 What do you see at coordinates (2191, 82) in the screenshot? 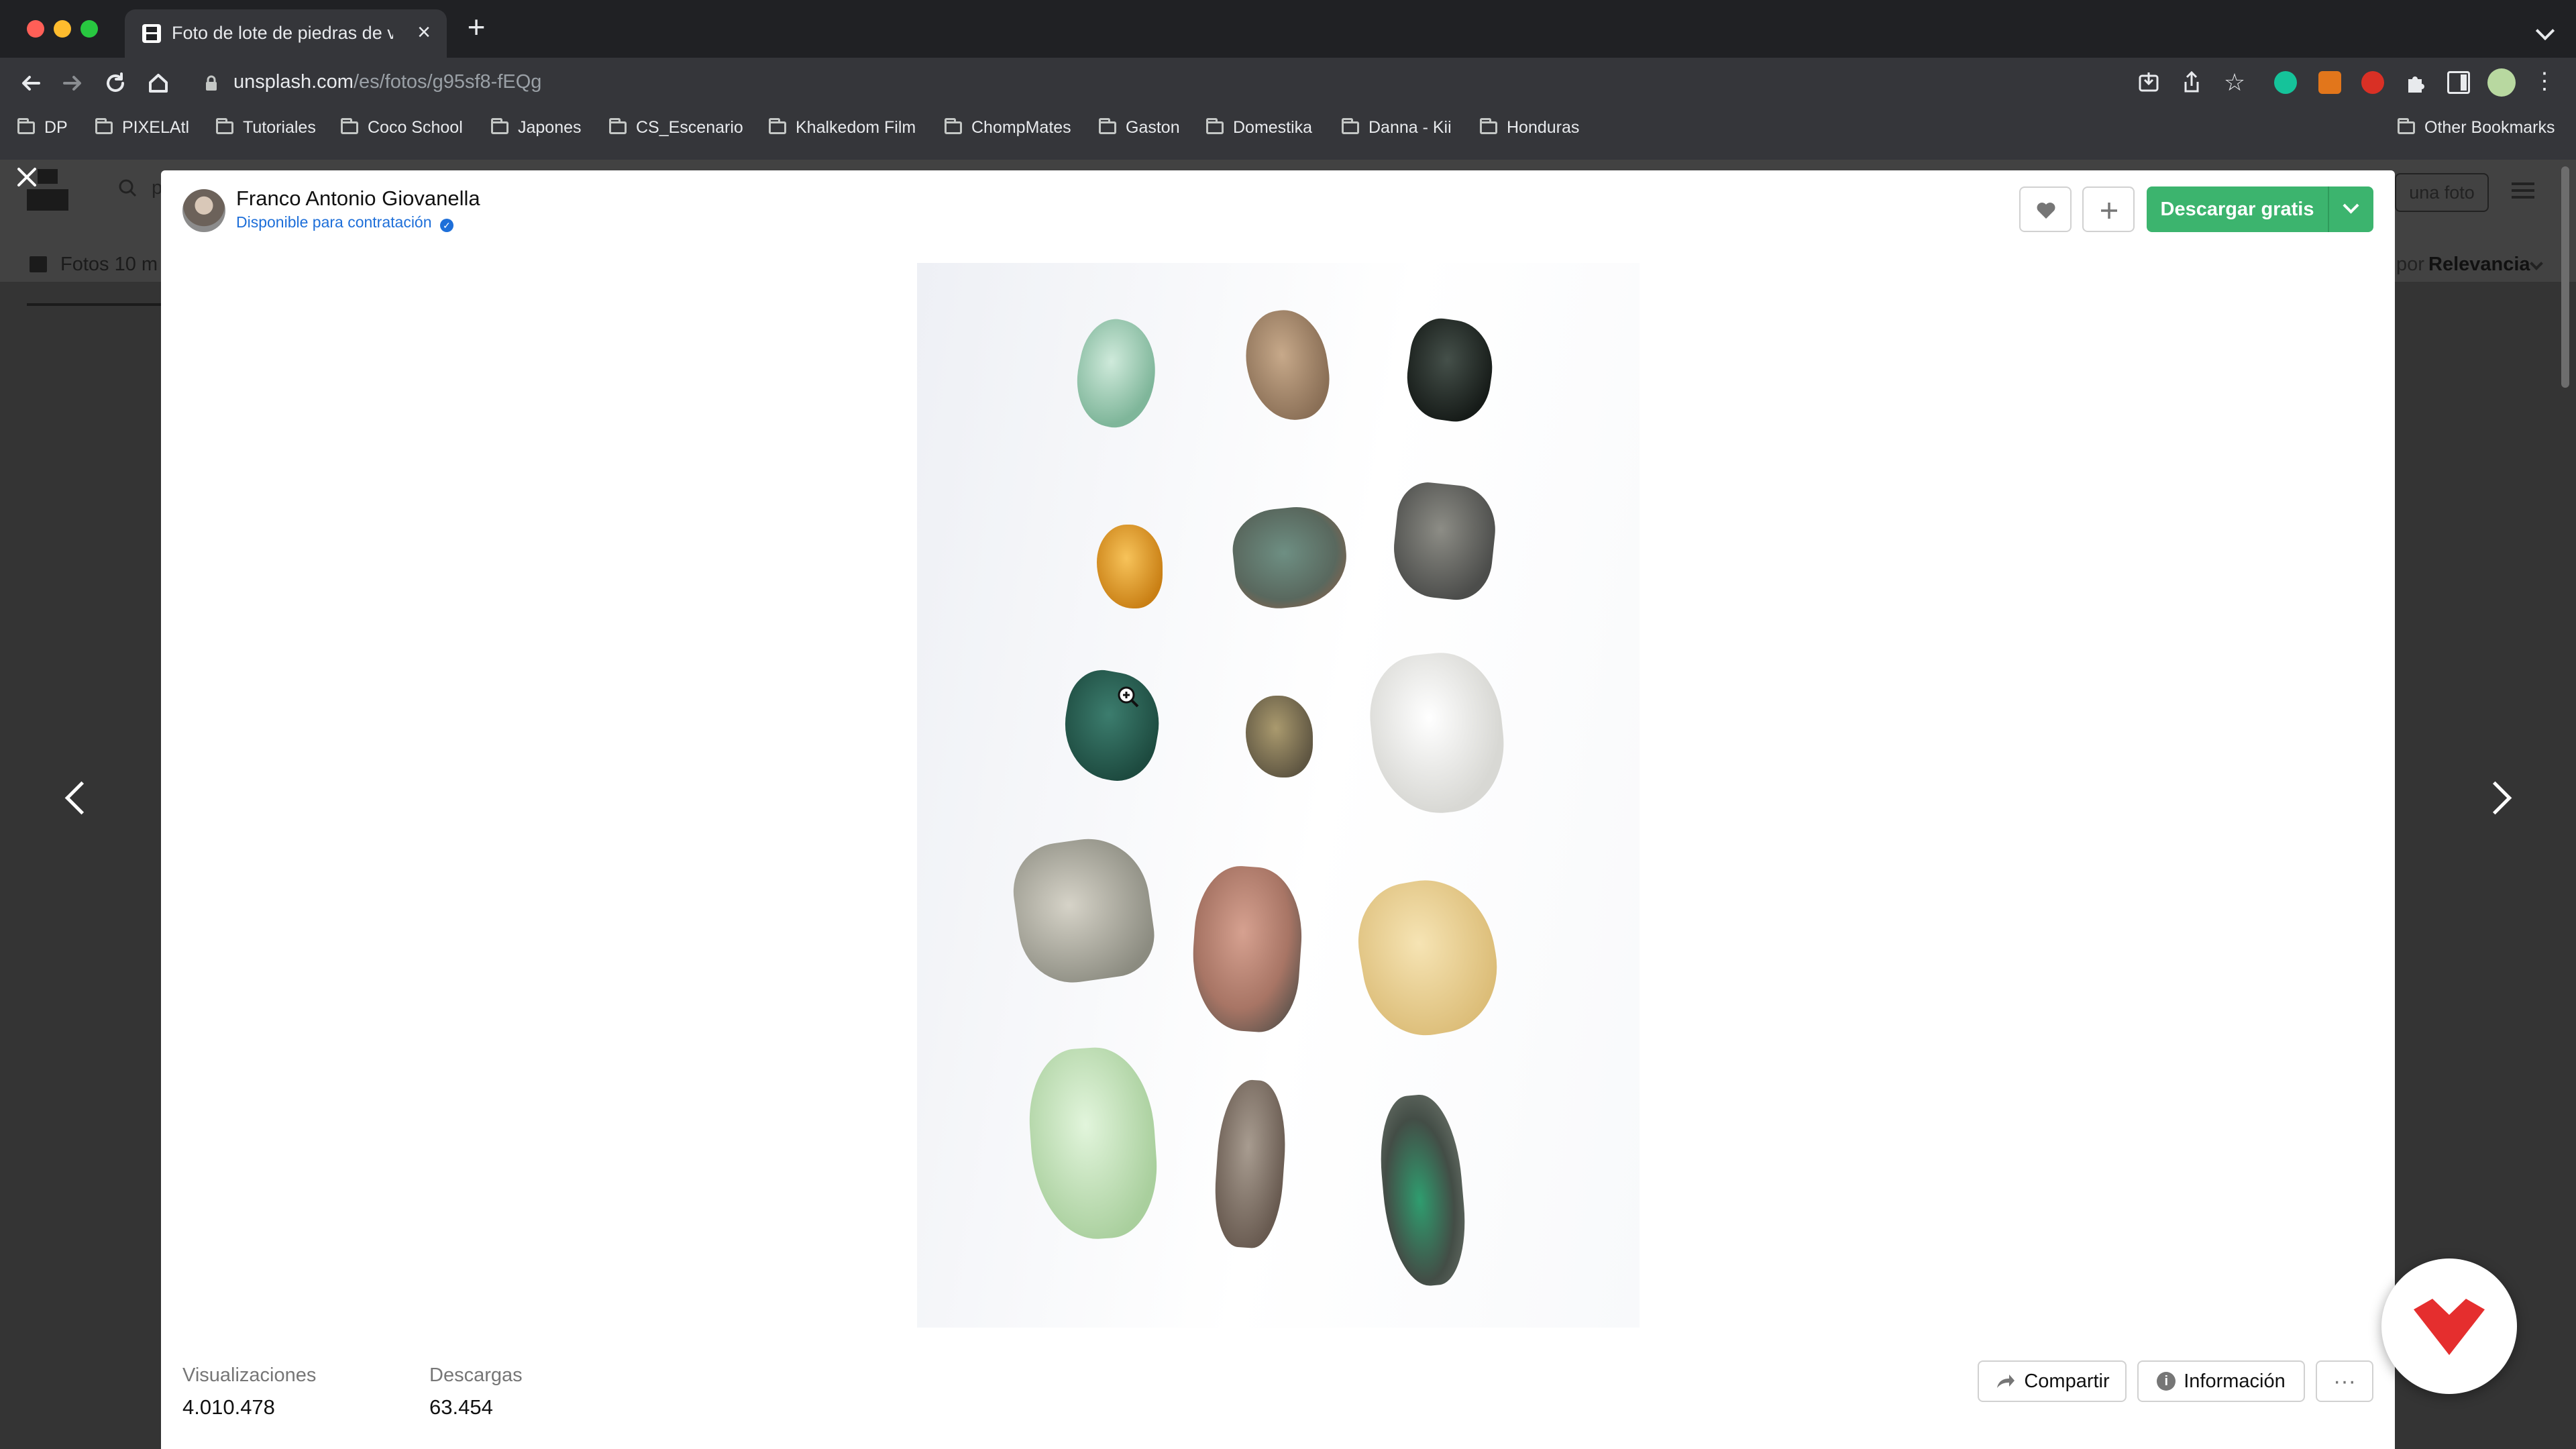
I see `share-page-icon` at bounding box center [2191, 82].